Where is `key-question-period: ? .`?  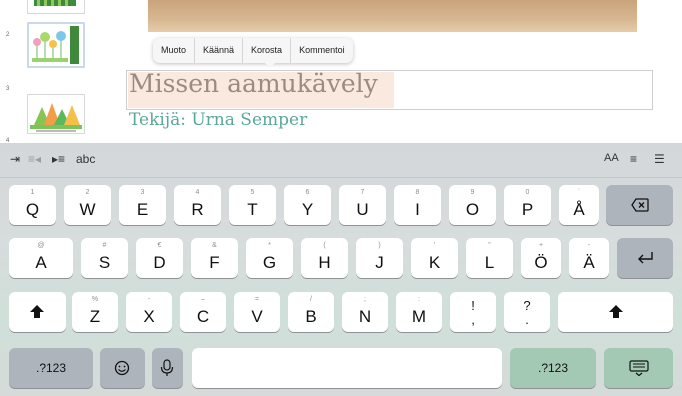
key-question-period: ? . is located at coordinates (527, 312).